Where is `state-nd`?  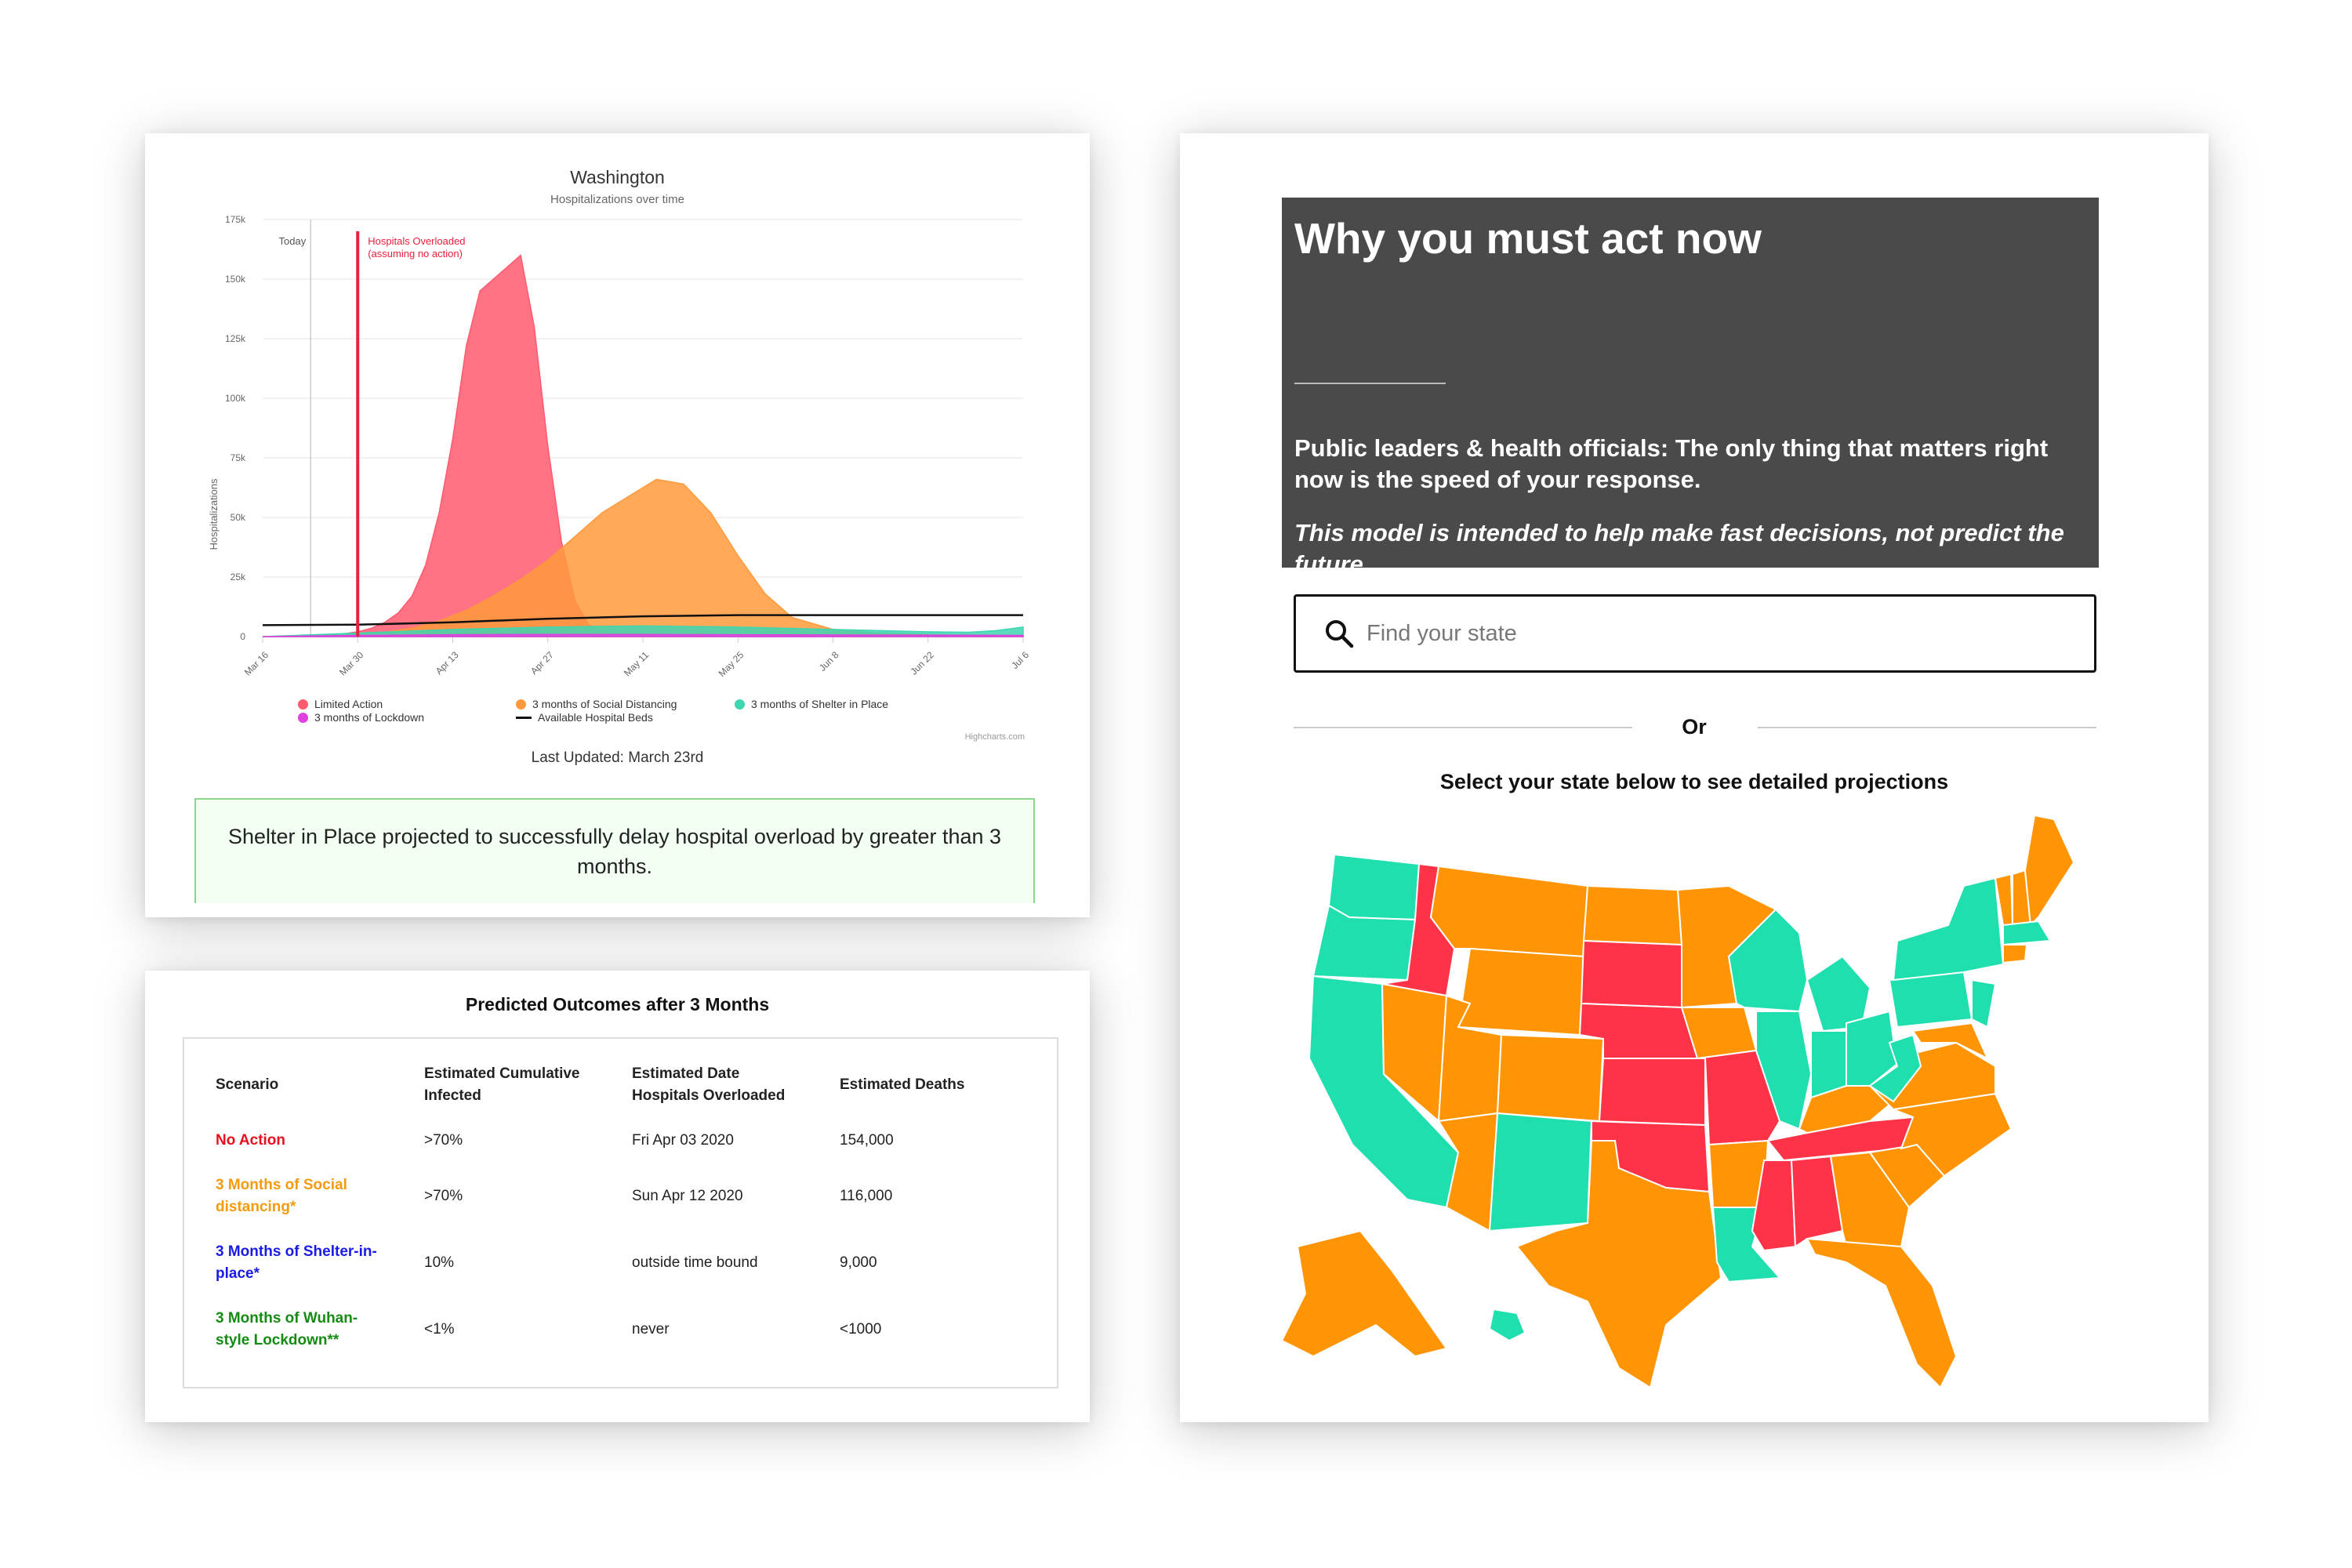
state-nd is located at coordinates (1632, 915).